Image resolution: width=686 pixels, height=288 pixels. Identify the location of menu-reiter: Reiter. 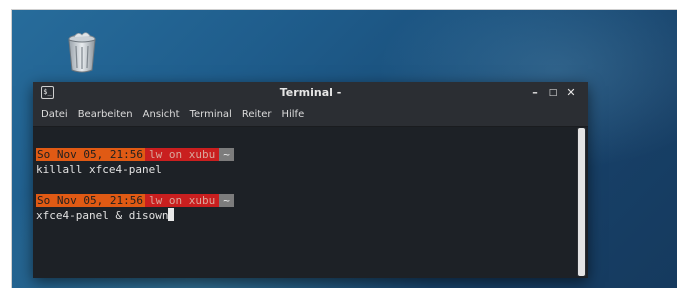
(257, 115).